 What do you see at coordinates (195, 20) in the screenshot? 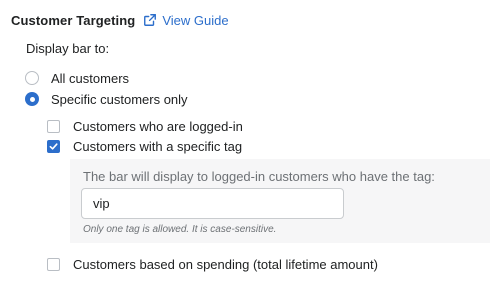
I see `view-guide-label: View Guide` at bounding box center [195, 20].